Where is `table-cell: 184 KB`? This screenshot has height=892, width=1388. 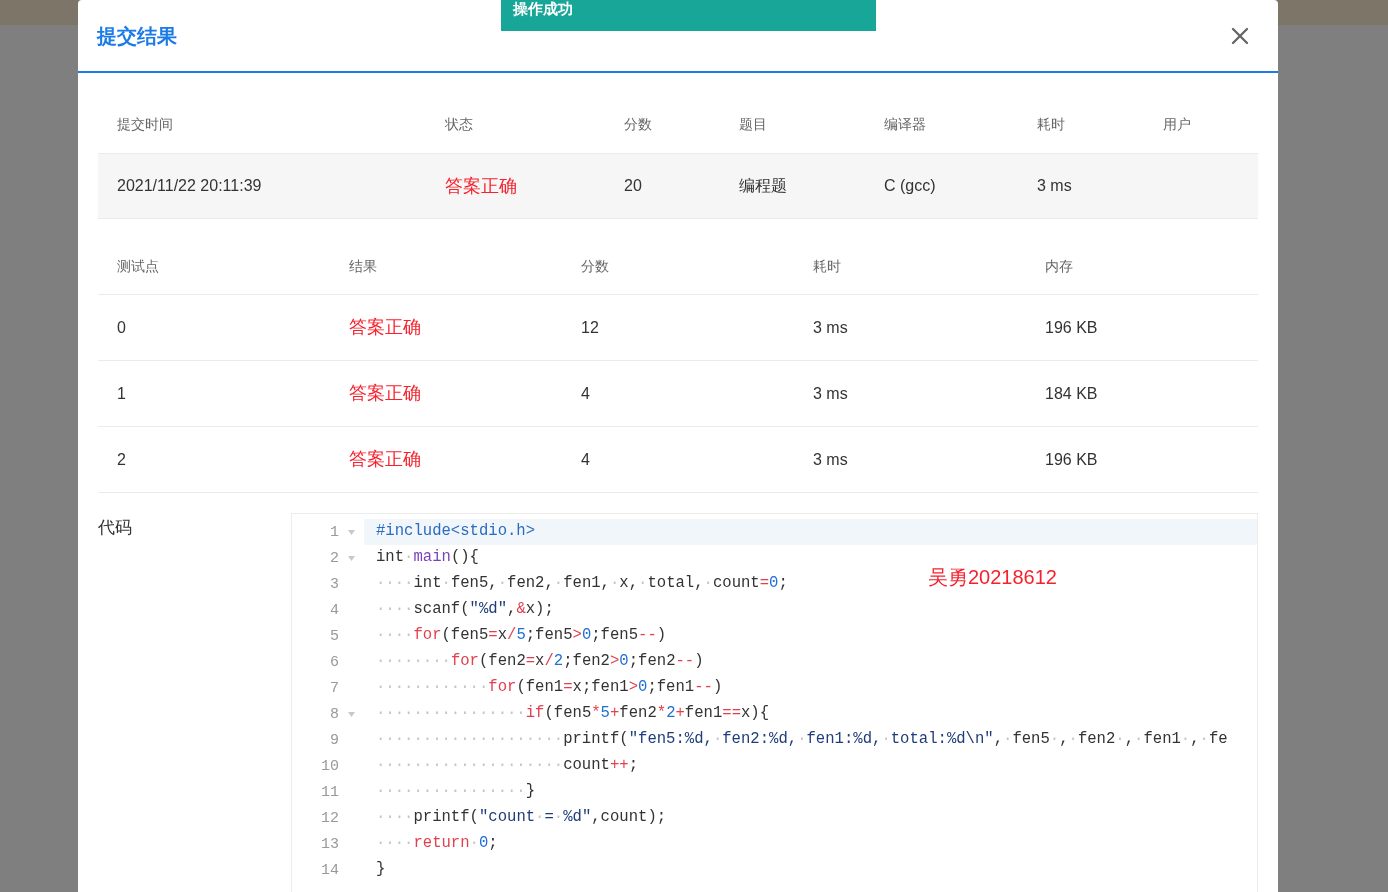
table-cell: 184 KB is located at coordinates (1071, 393).